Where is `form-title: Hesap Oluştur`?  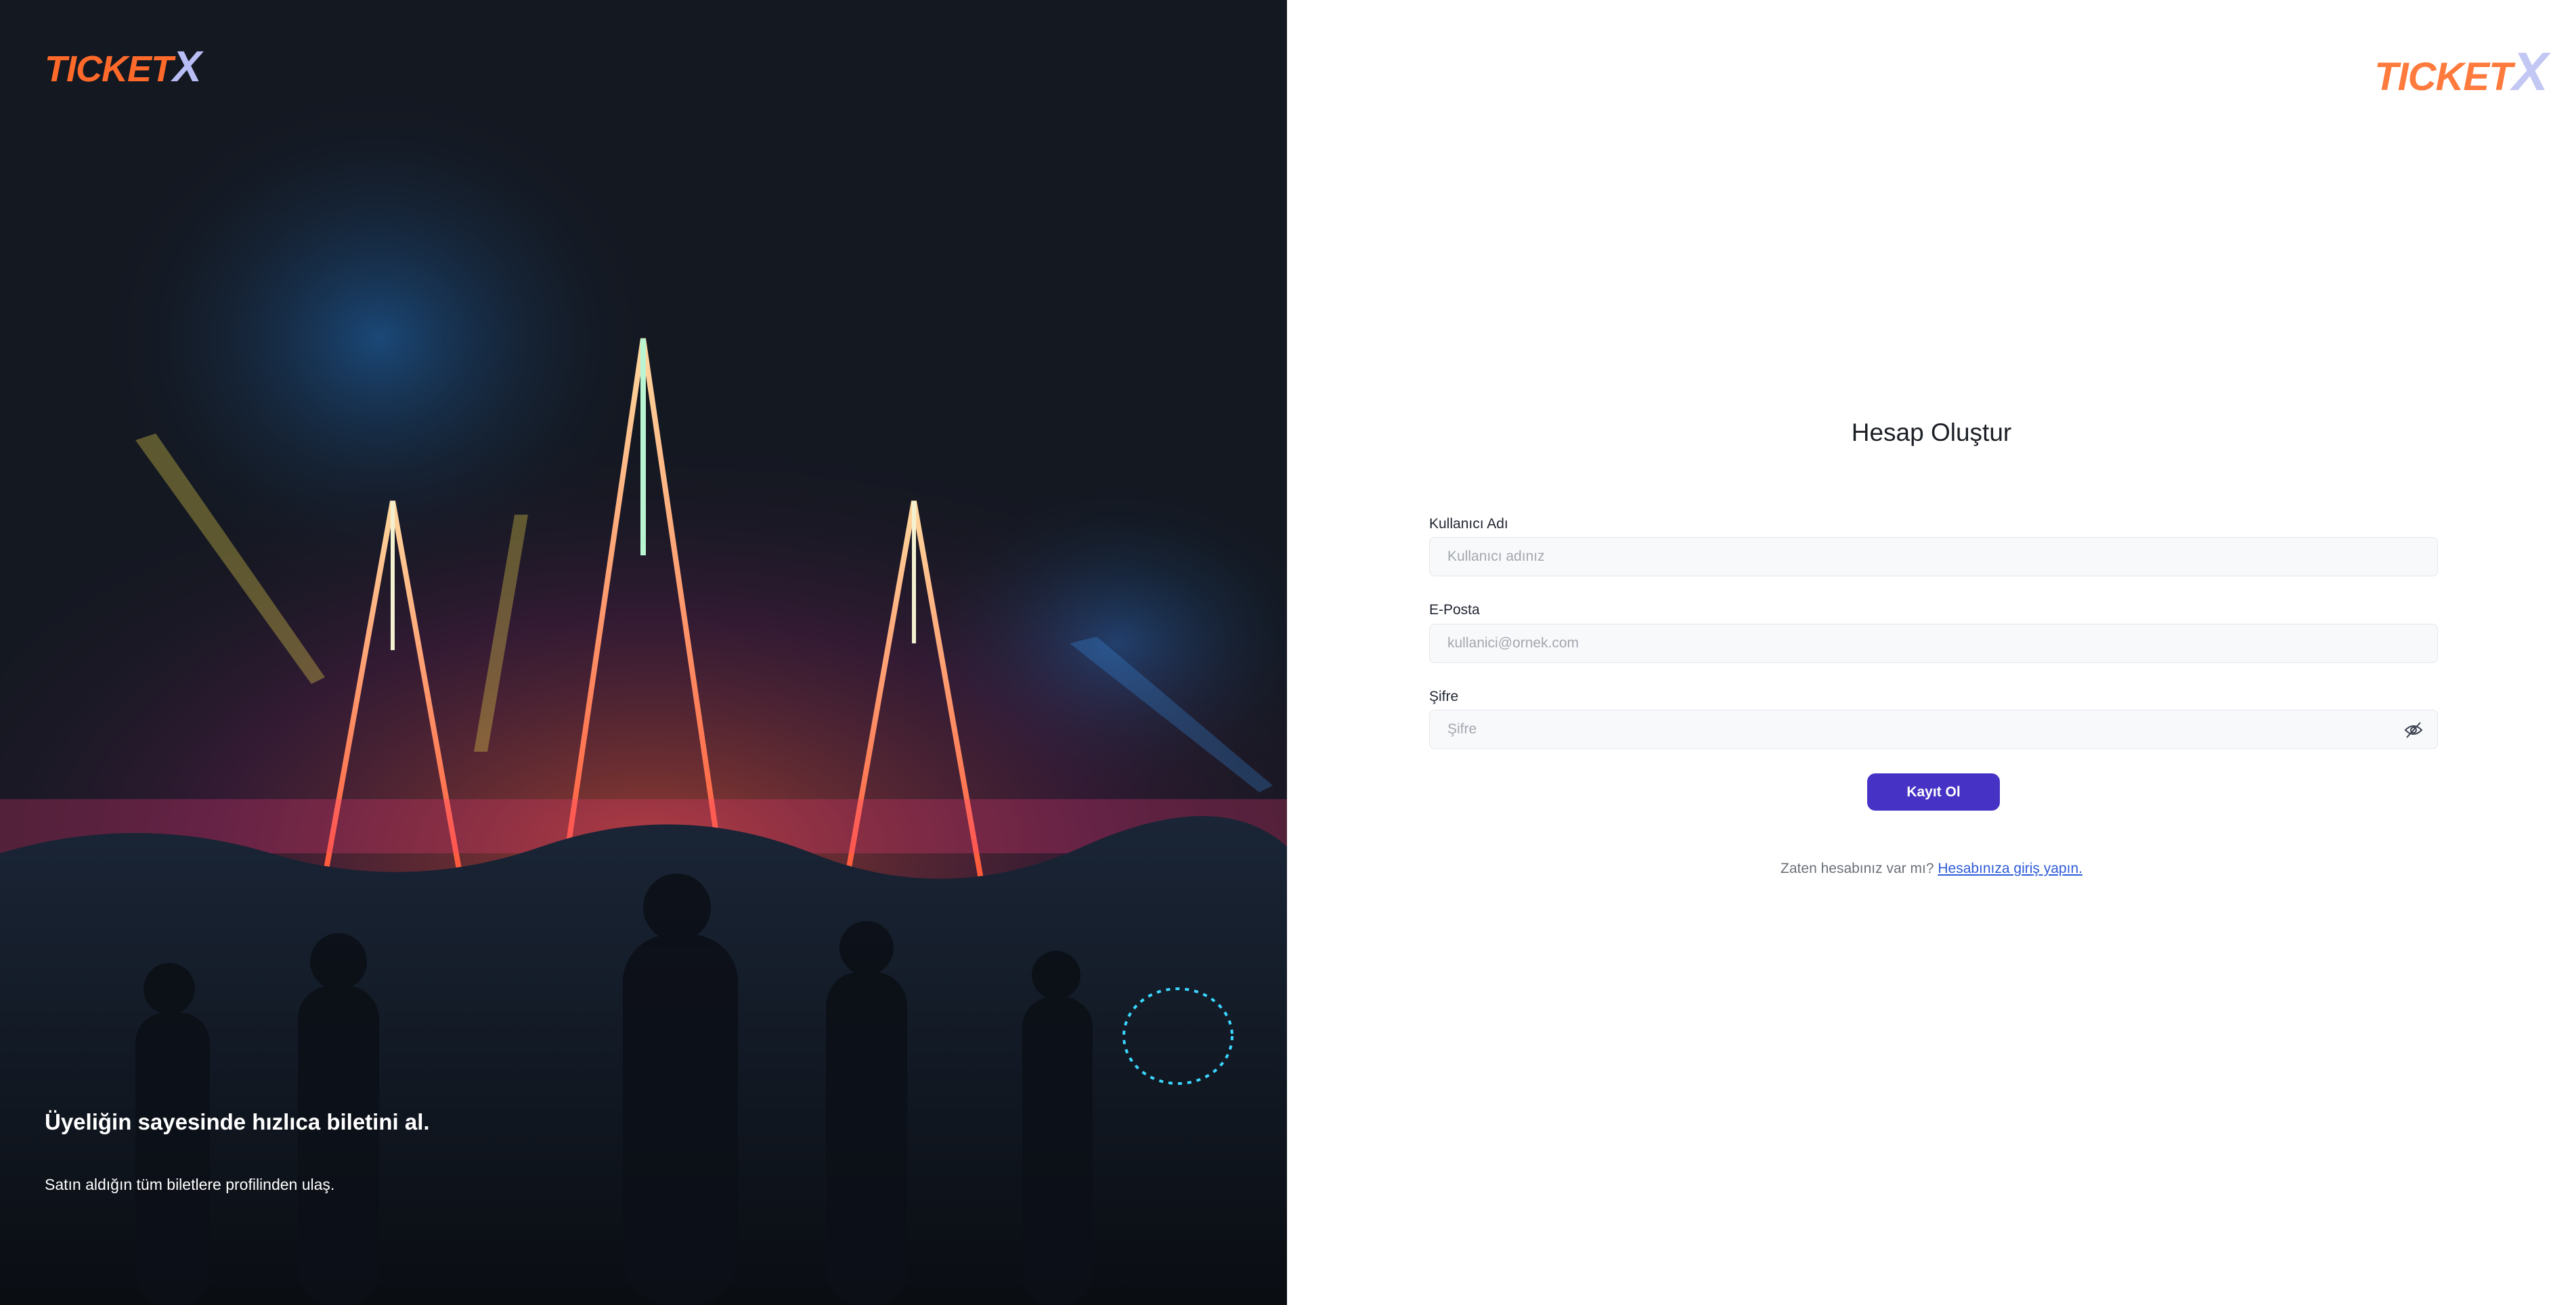
form-title: Hesap Oluştur is located at coordinates (1931, 432).